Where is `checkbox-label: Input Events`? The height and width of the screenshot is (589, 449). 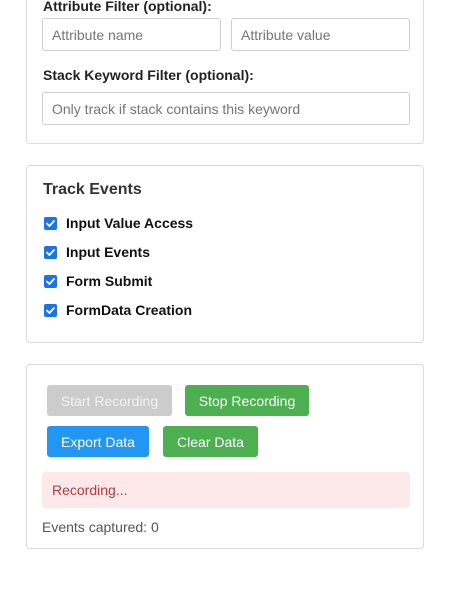 checkbox-label: Input Events is located at coordinates (108, 252).